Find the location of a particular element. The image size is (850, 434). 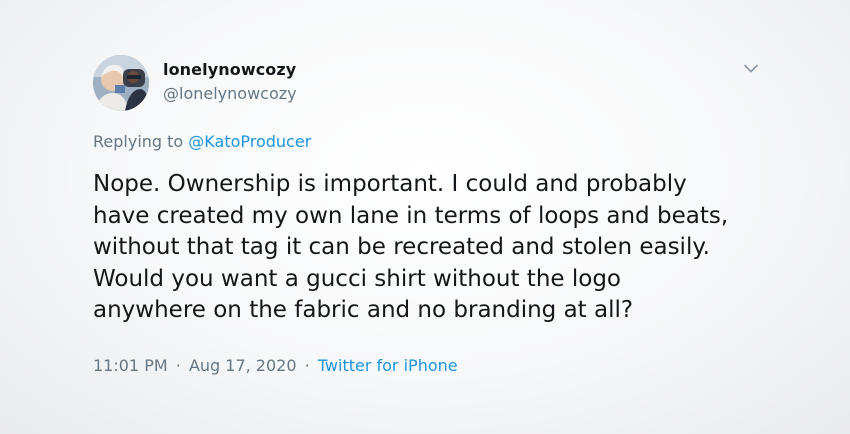

replying-to: Replying to @KatoProducer is located at coordinates (202, 142).